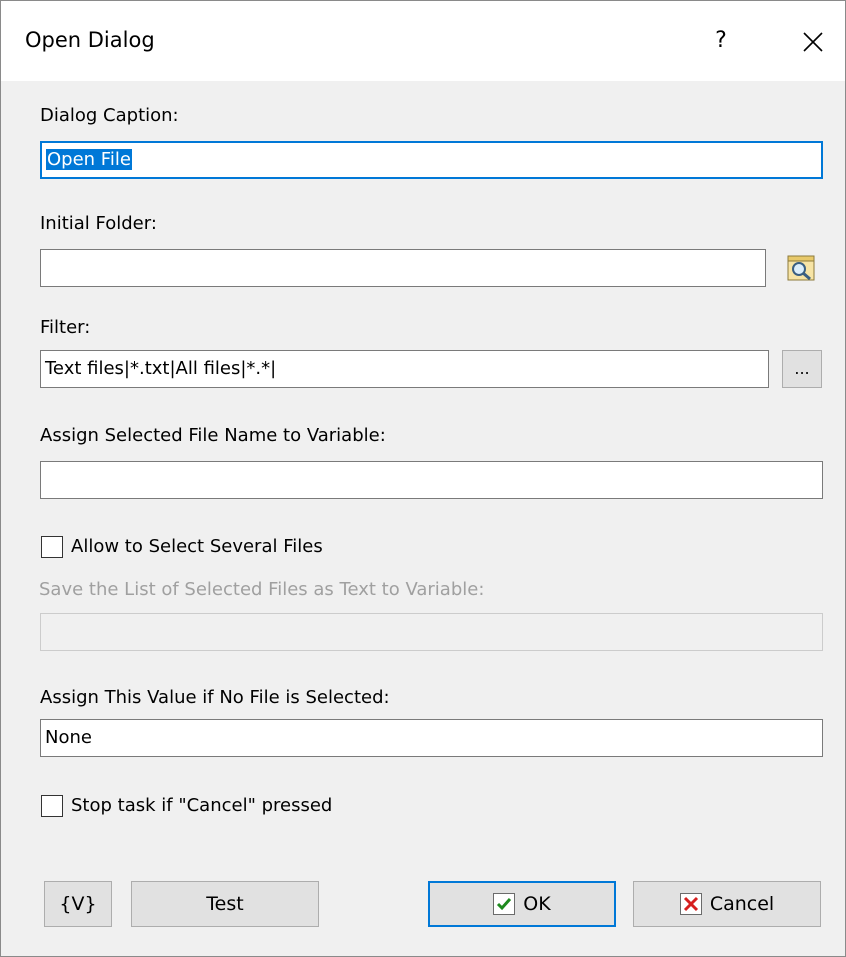  I want to click on filter-input: Text files|*.txt|All files|*.*|, so click(404, 369).